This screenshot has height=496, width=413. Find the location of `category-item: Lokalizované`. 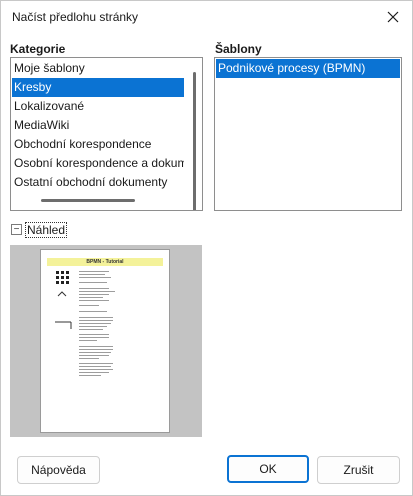

category-item: Lokalizované is located at coordinates (98, 106).